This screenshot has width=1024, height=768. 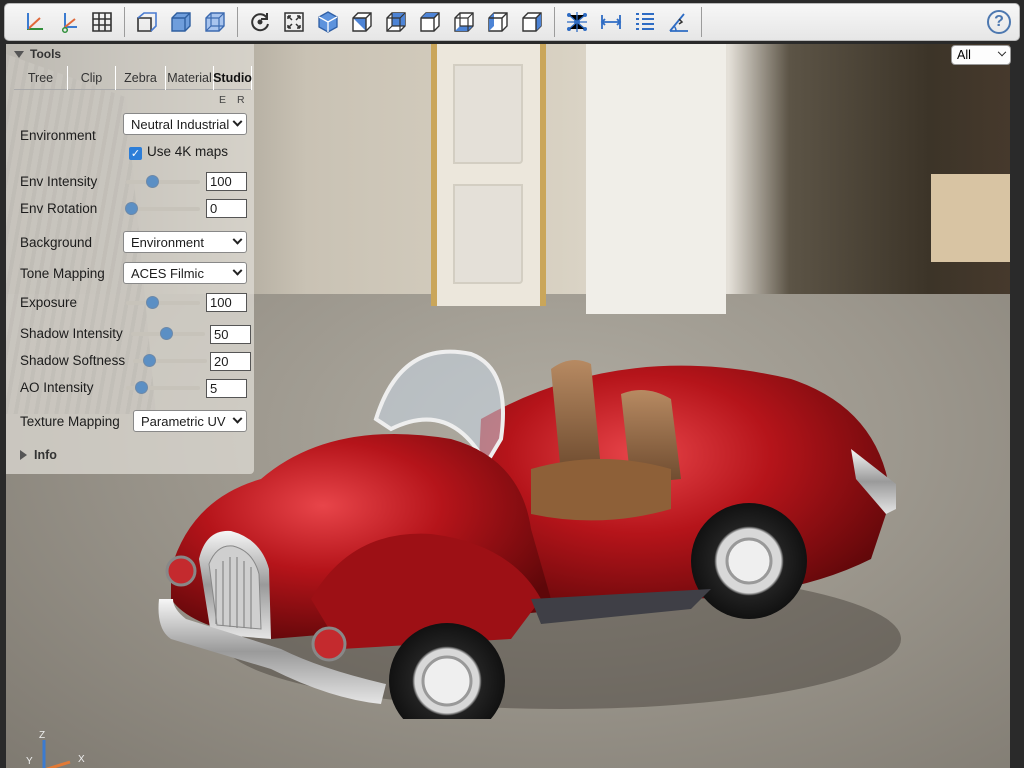 What do you see at coordinates (135, 153) in the screenshot?
I see `use-4k-checkbox: ✓` at bounding box center [135, 153].